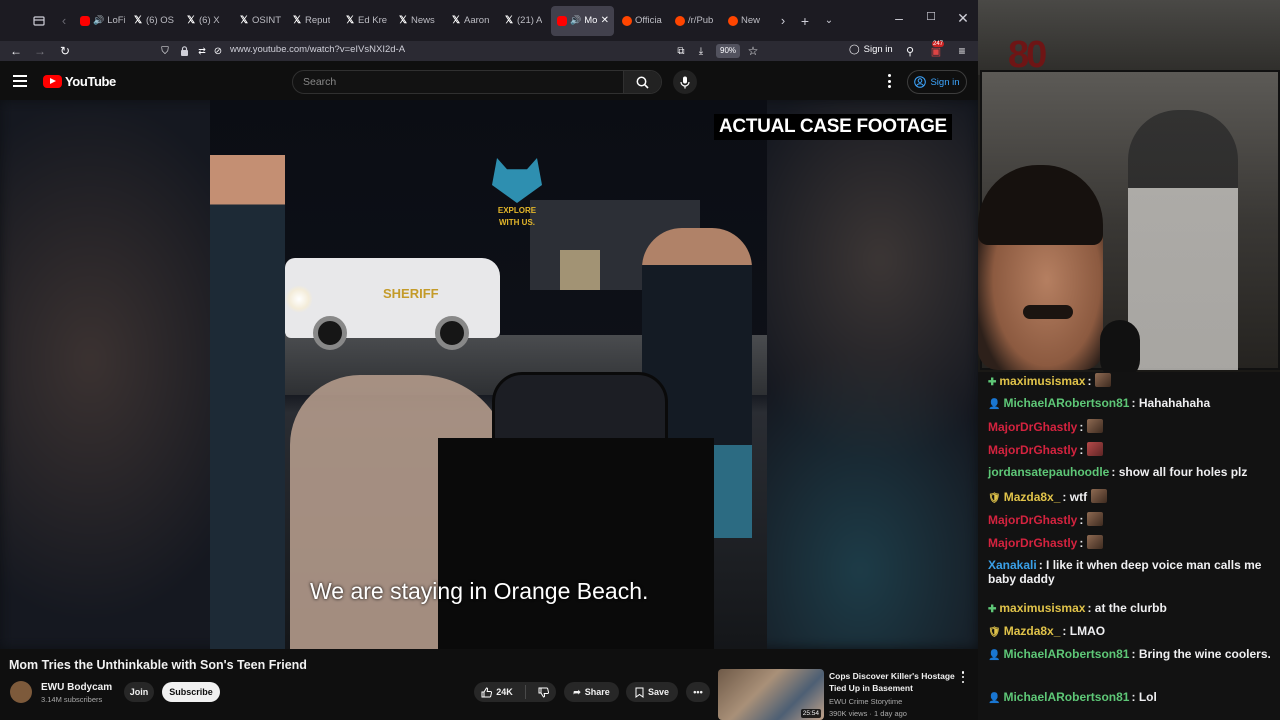  I want to click on watermark-line-1: EXPLORE, so click(517, 210).